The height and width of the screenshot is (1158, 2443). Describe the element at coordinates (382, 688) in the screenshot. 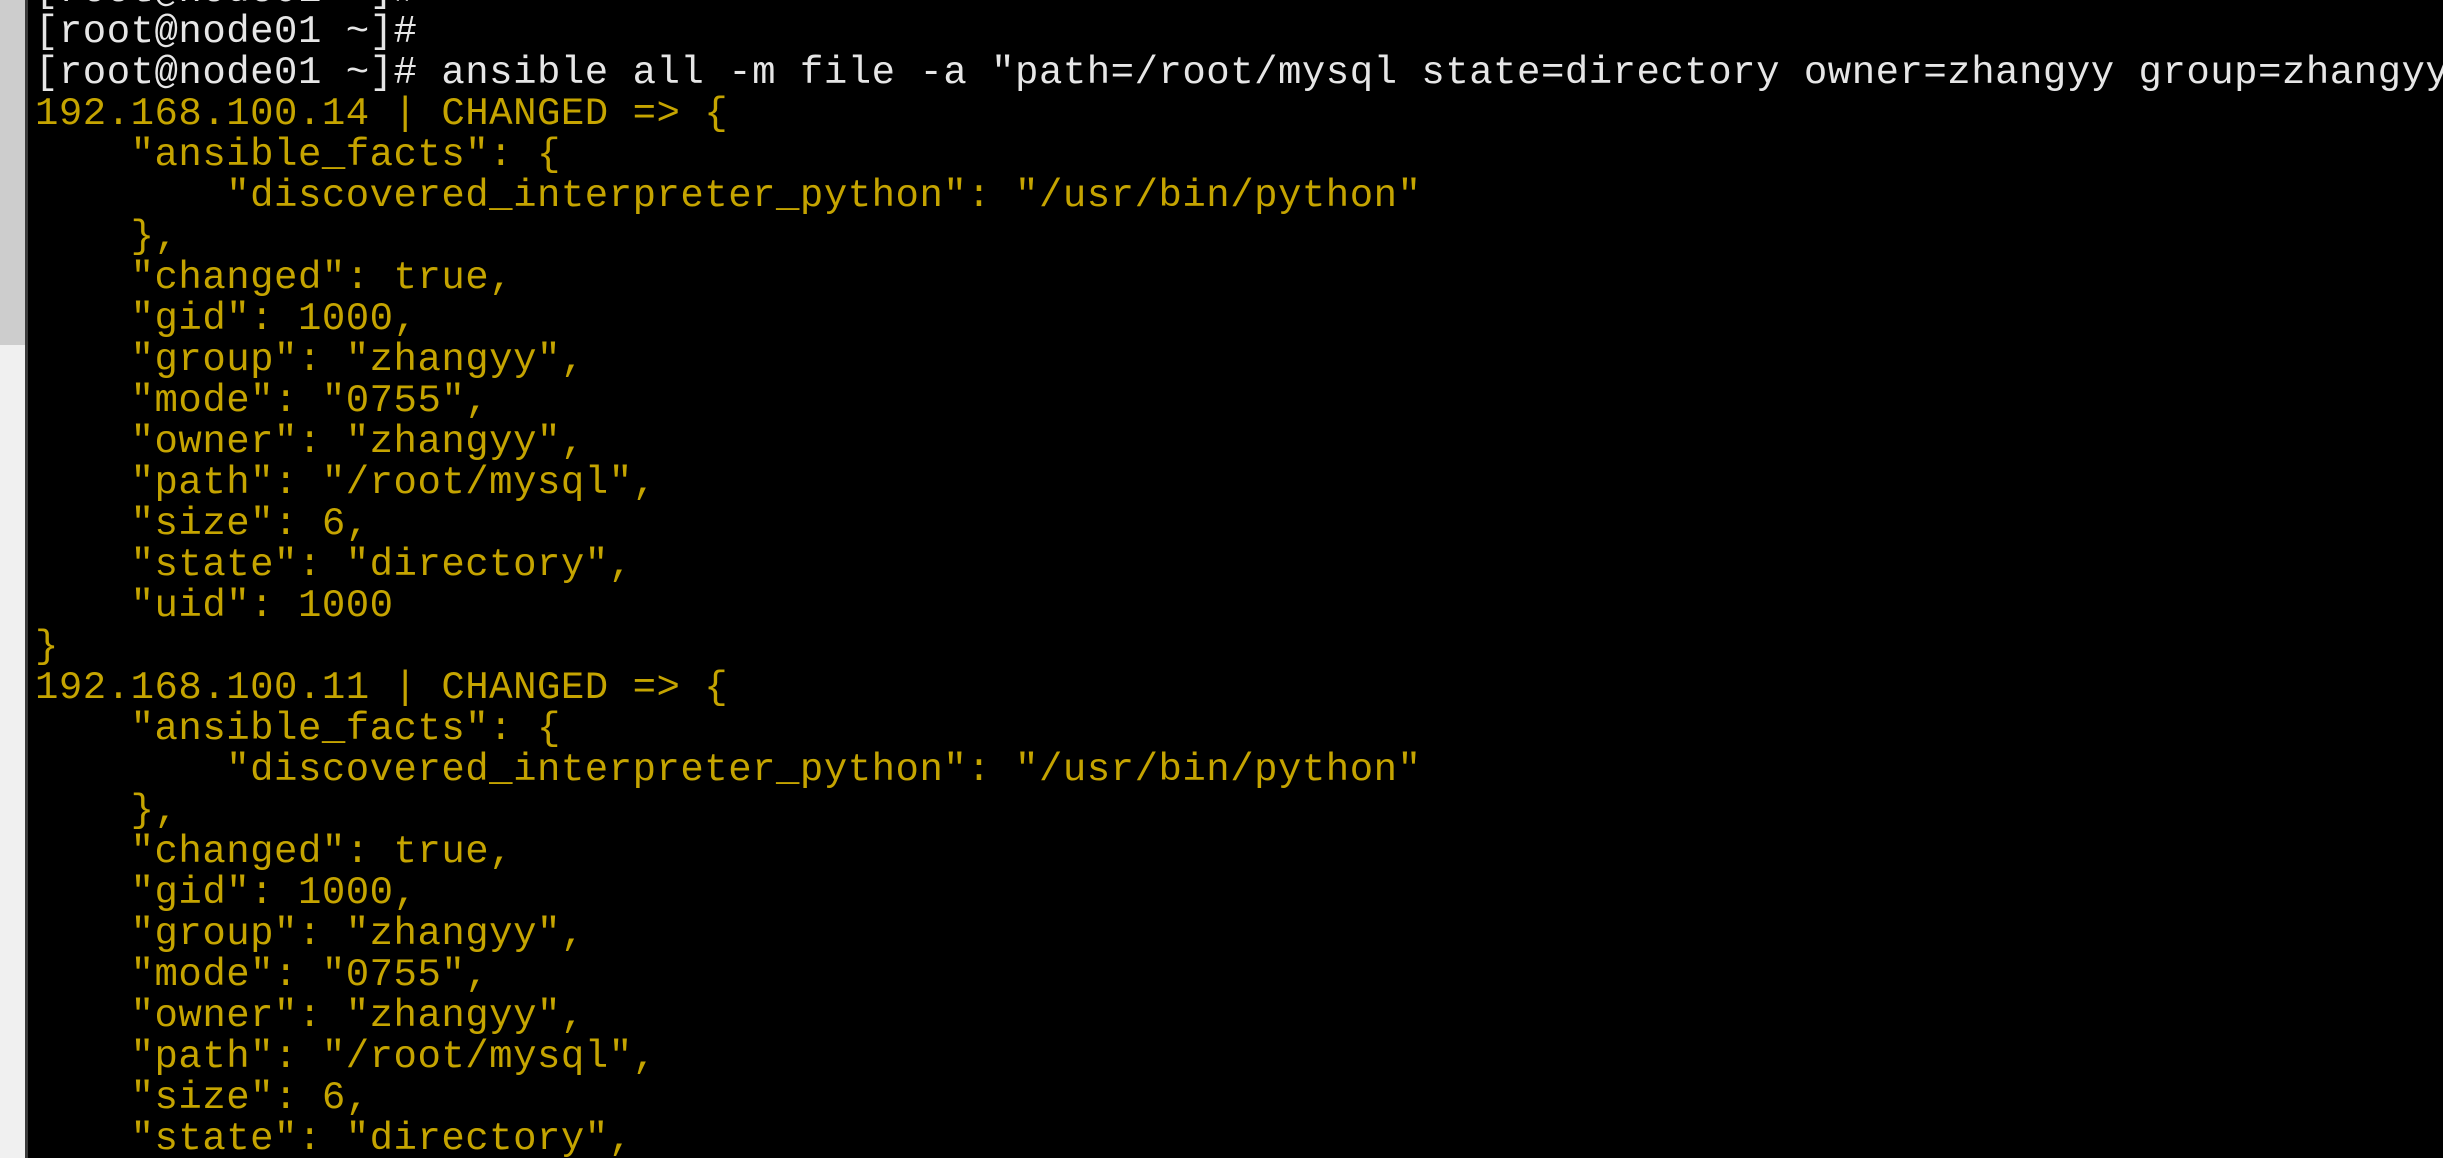

I see `terminal-output-line: 192.168.100.11 | CHANGED => {` at that location.